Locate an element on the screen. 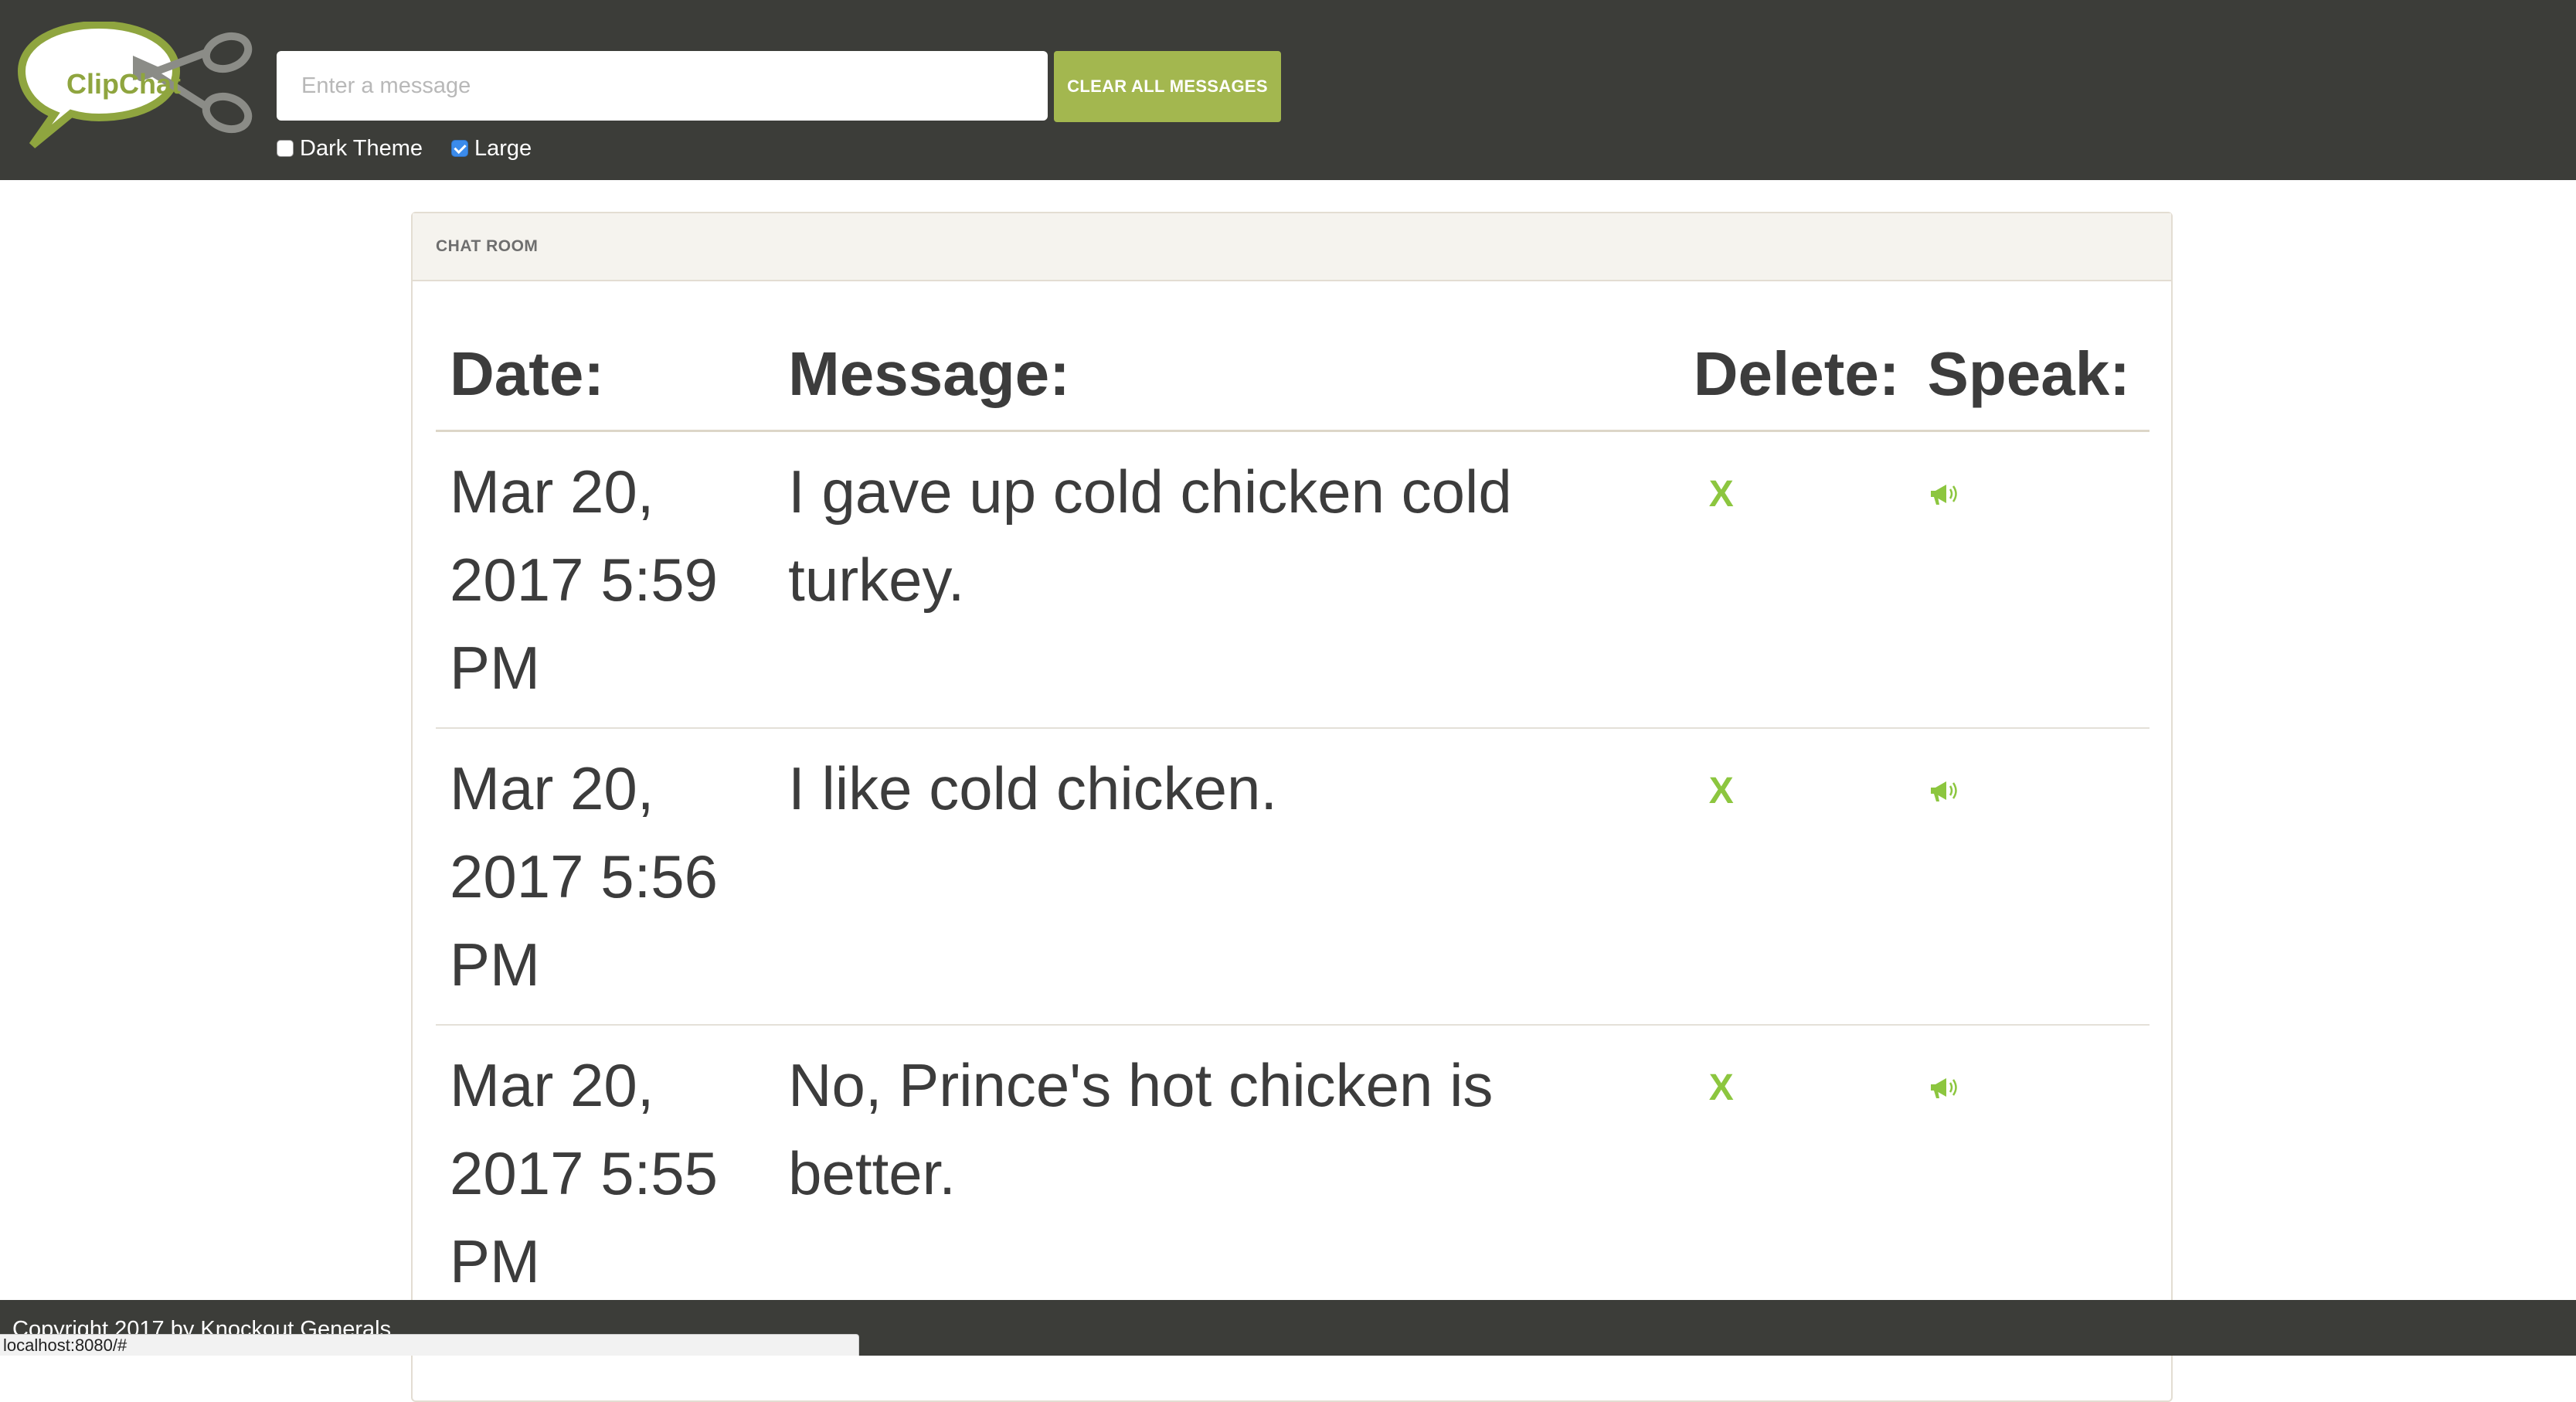  message-text: I like cold chicken. is located at coordinates (1227, 877).